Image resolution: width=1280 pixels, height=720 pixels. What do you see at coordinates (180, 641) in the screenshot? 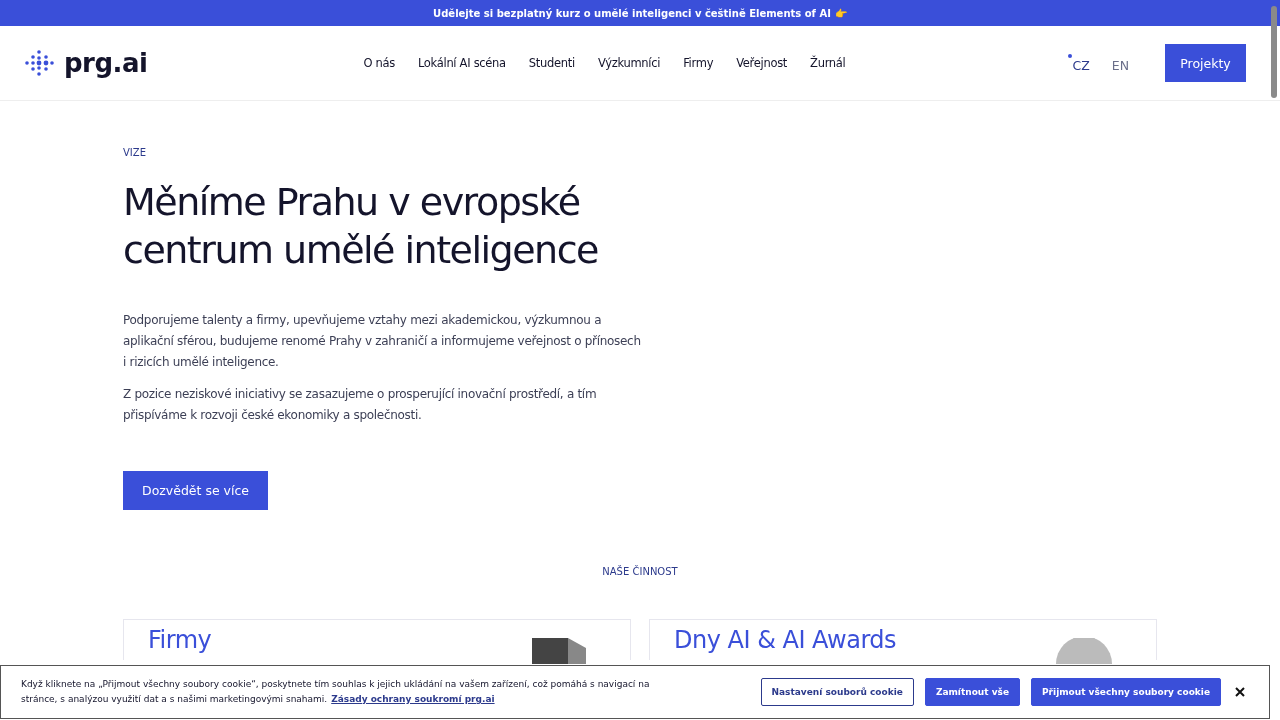
I see `card-title: Firmy` at bounding box center [180, 641].